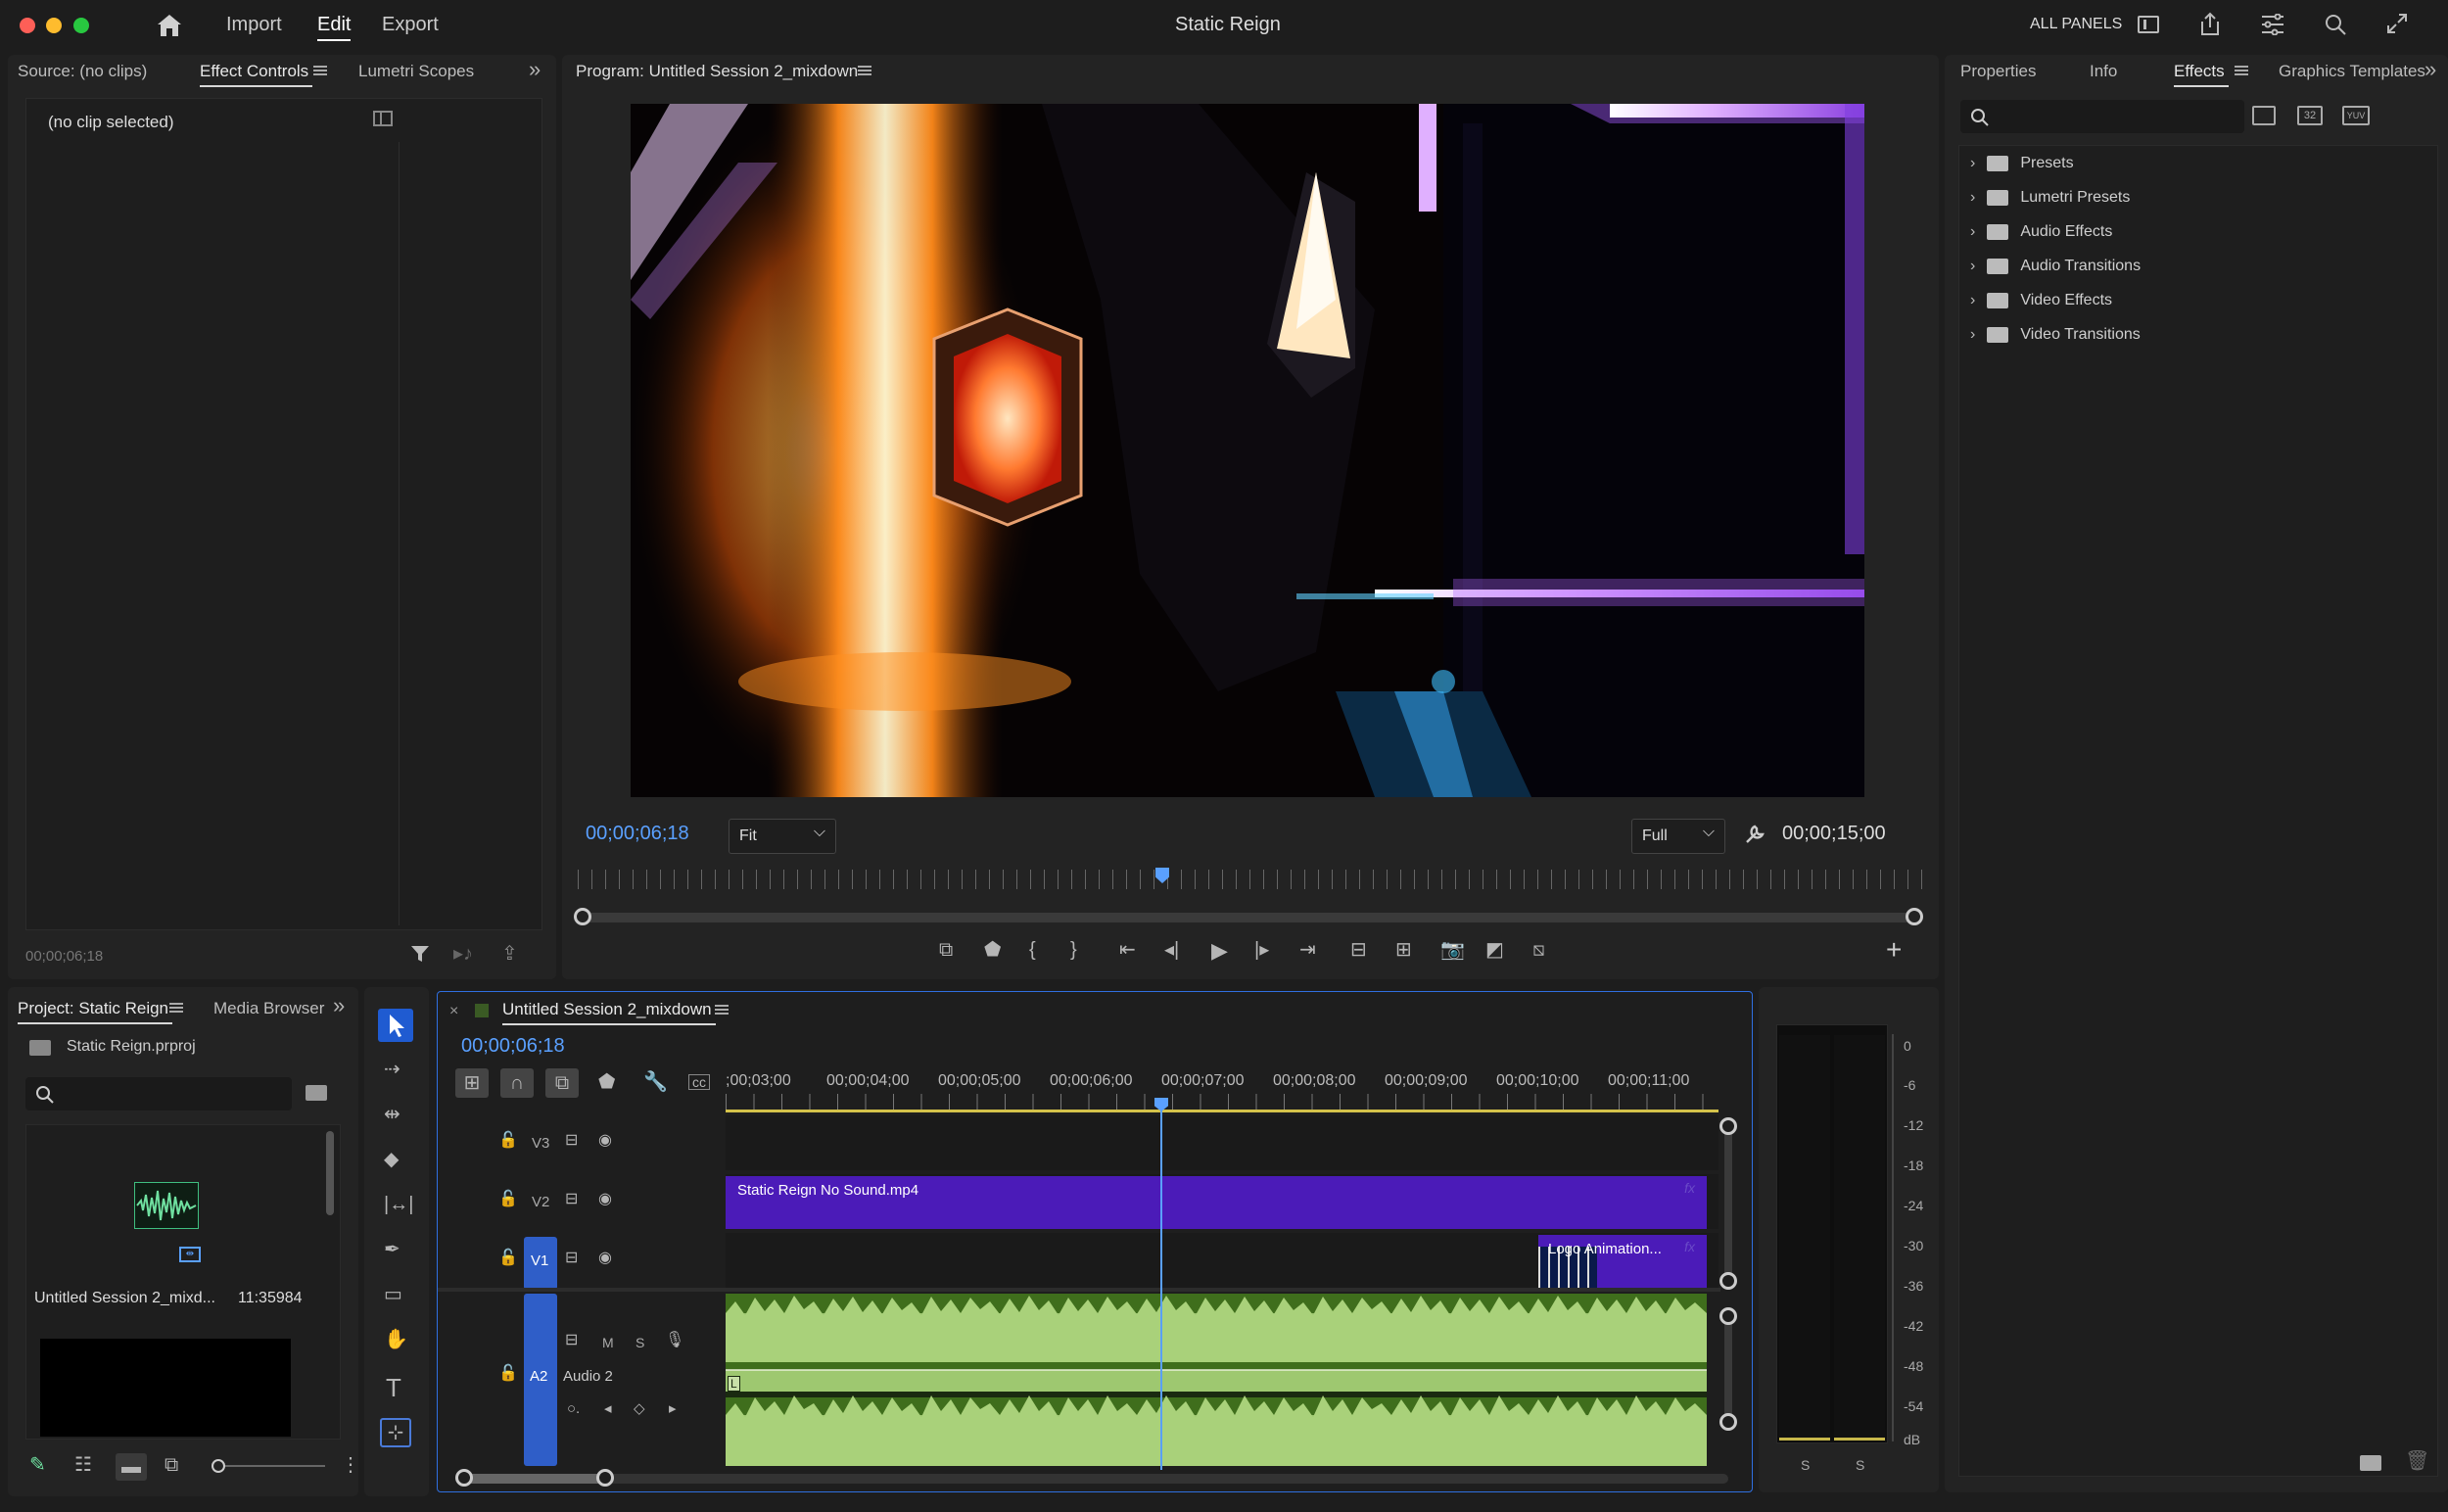  What do you see at coordinates (82, 72) in the screenshot?
I see `tab-source: Source: (no clips)` at bounding box center [82, 72].